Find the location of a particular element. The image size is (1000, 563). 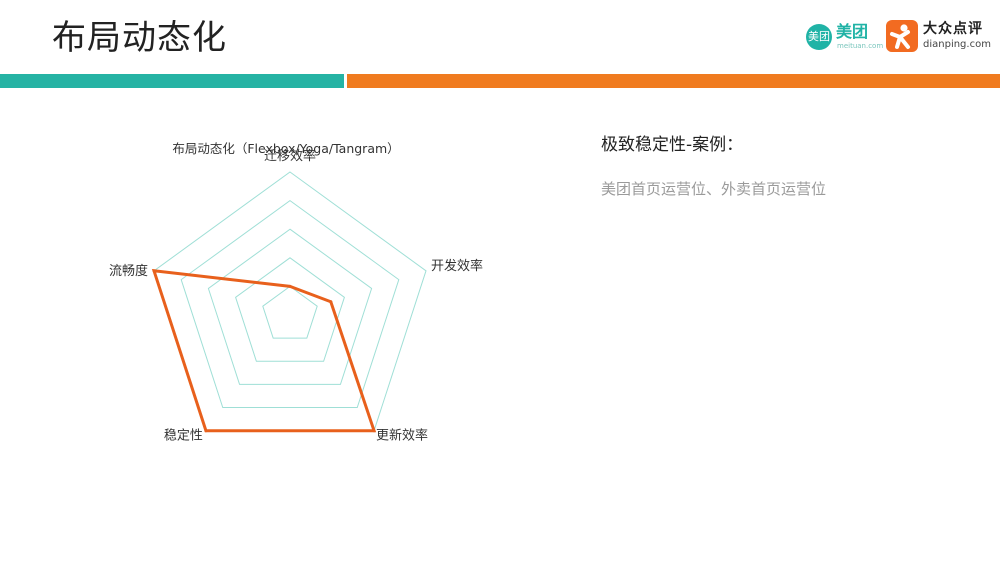

case-text: 美团首页运营位、外卖首页运营位 is located at coordinates (714, 189).